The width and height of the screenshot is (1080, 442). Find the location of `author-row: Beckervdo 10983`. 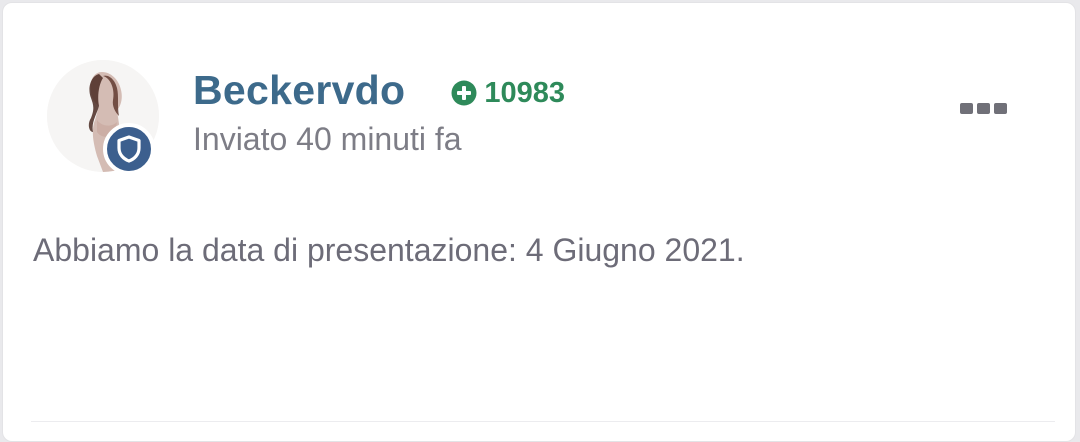

author-row: Beckervdo 10983 is located at coordinates (379, 90).